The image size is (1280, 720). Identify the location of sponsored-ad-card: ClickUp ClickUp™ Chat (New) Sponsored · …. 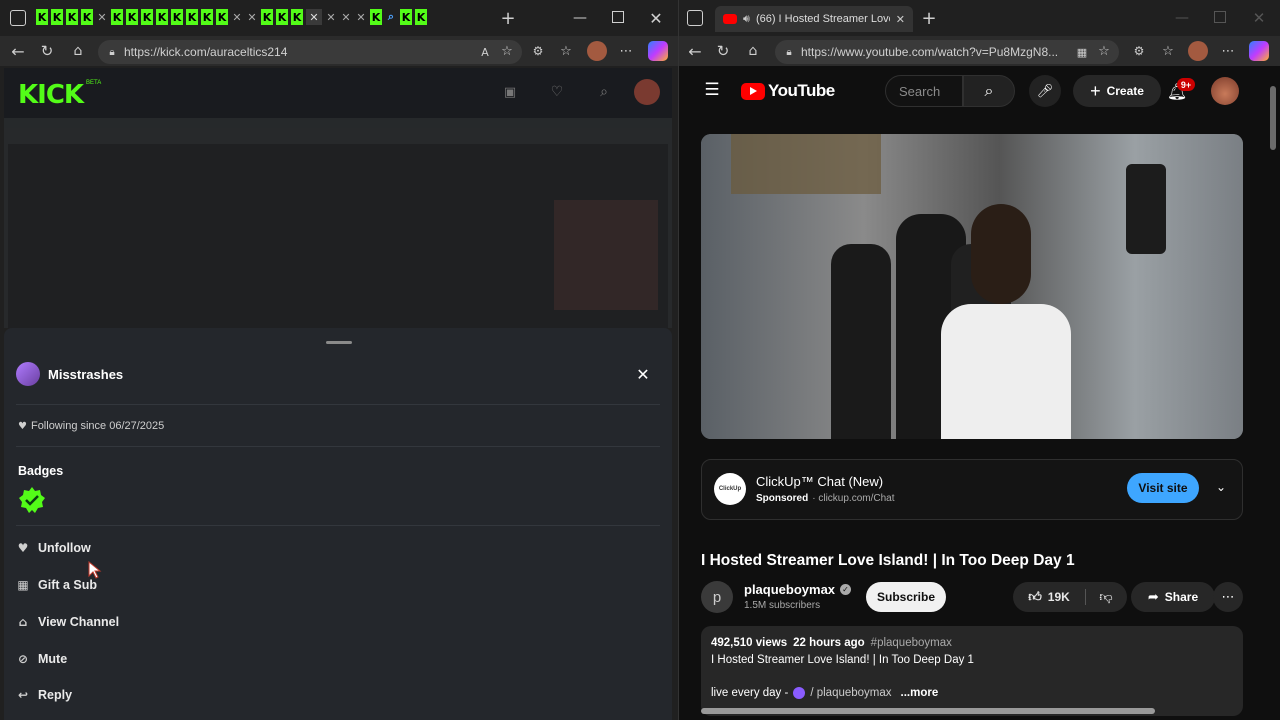
(972, 489).